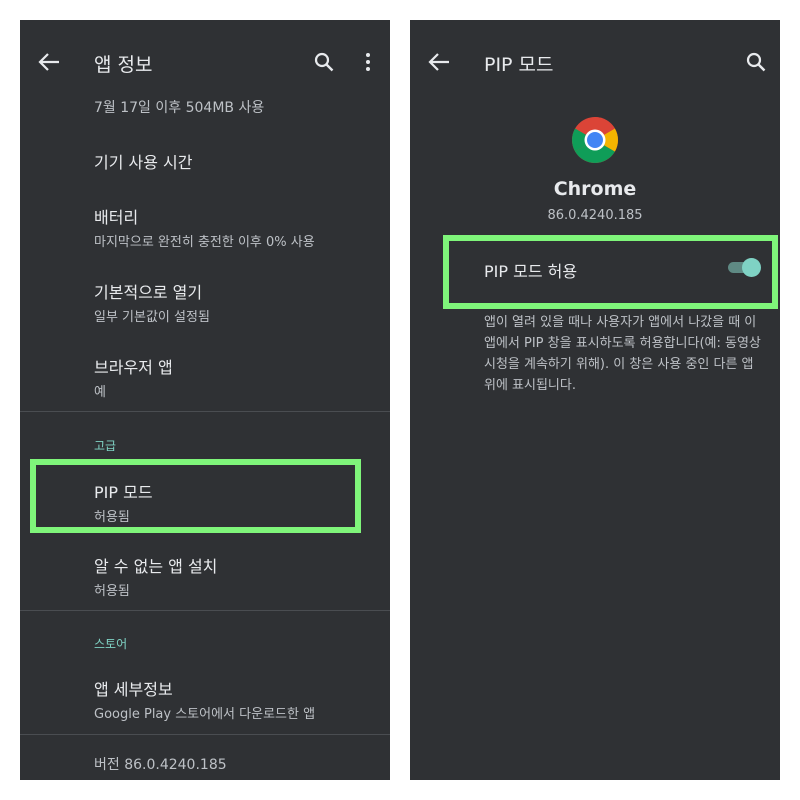  I want to click on open-by-default-item: 기본적으로 열기 일부 기본값이 설정됨, so click(232, 302).